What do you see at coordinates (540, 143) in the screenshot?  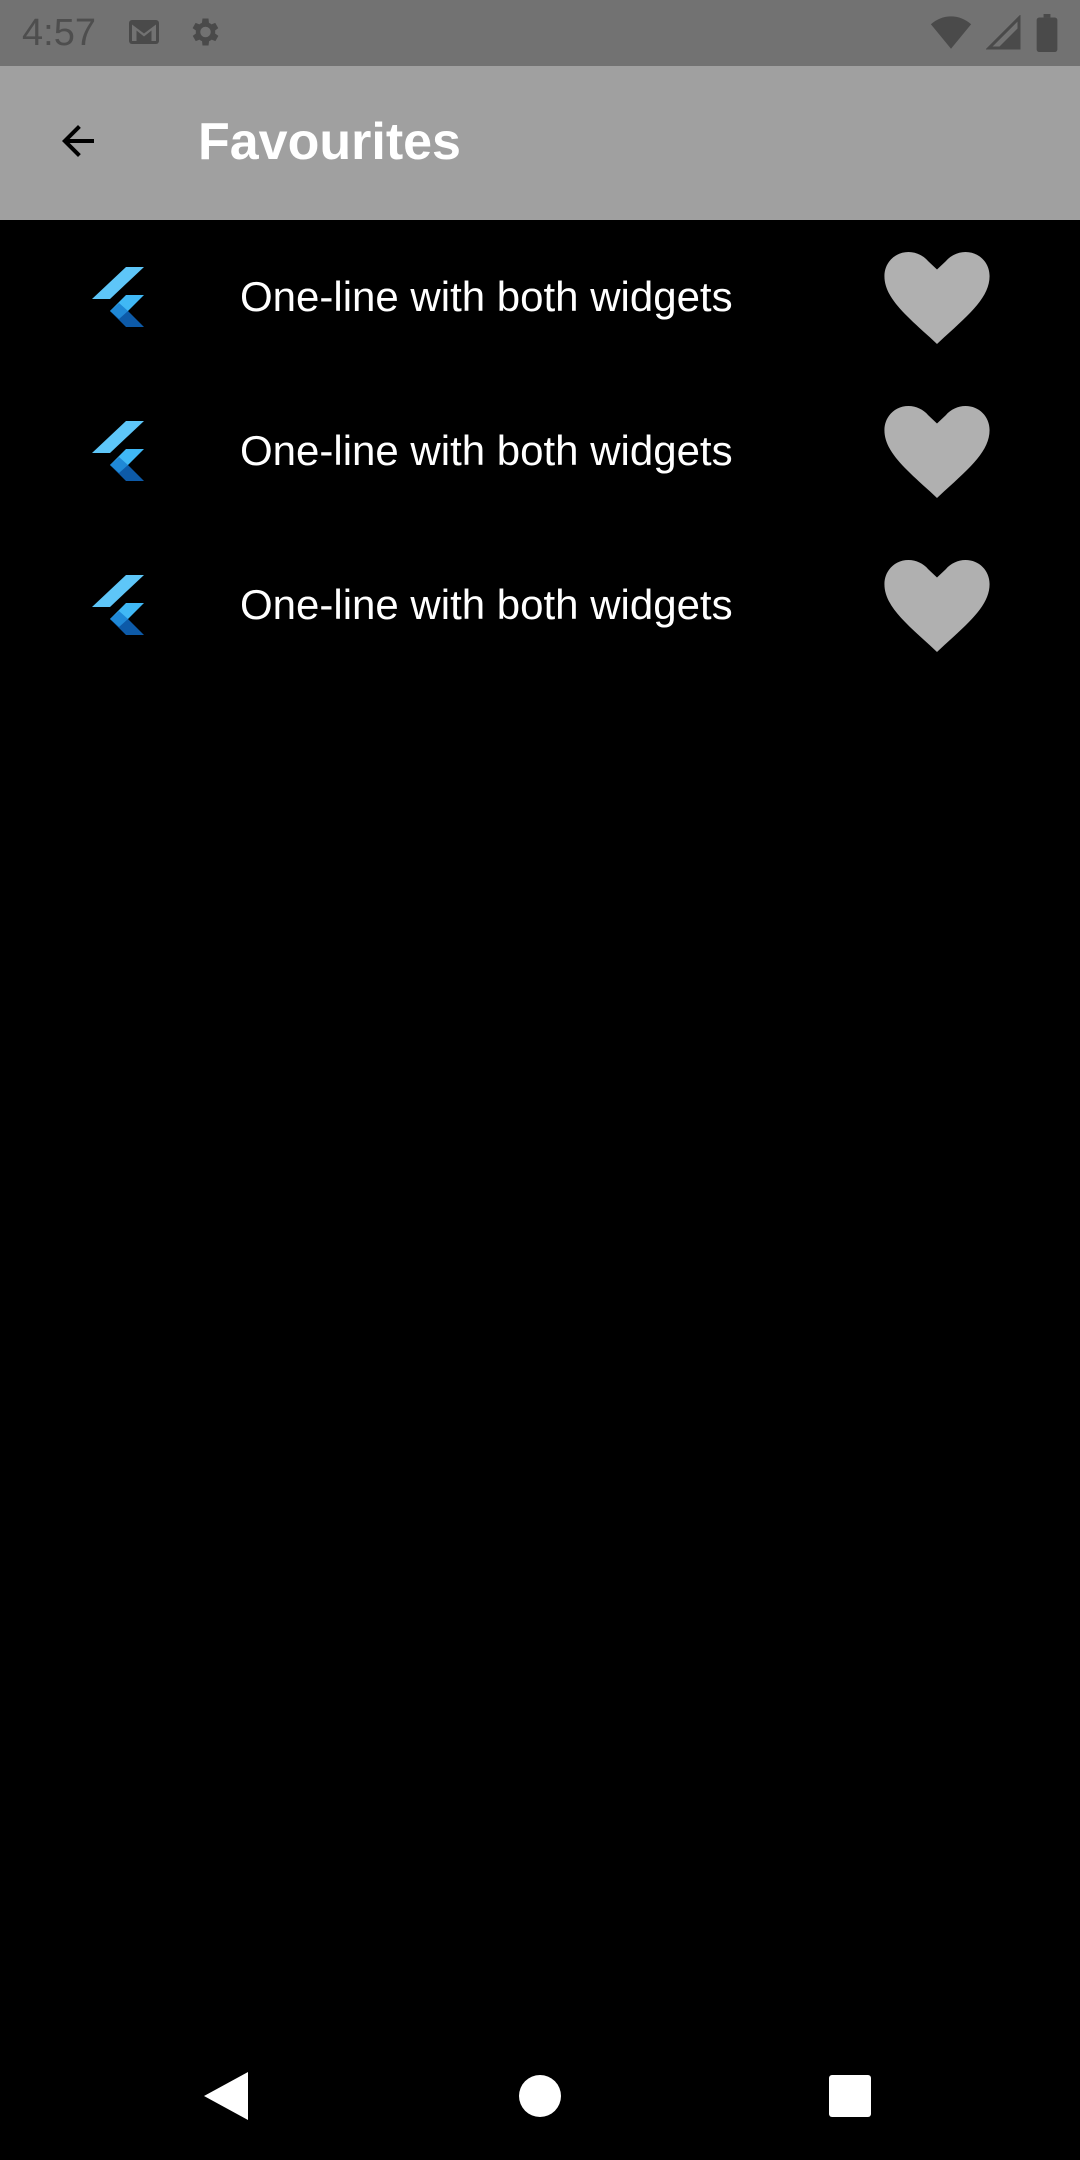 I see `app-bar: Favourites` at bounding box center [540, 143].